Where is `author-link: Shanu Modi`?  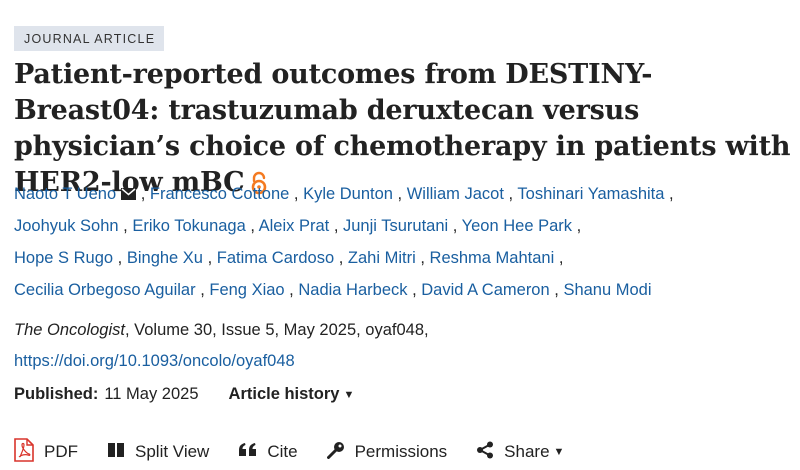 author-link: Shanu Modi is located at coordinates (607, 290).